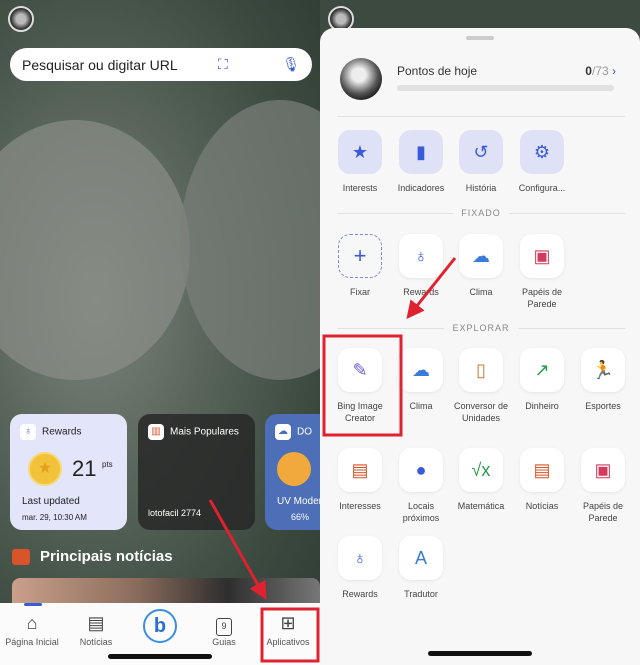 Image resolution: width=640 pixels, height=665 pixels. I want to click on gear-icon: ⚙, so click(542, 152).